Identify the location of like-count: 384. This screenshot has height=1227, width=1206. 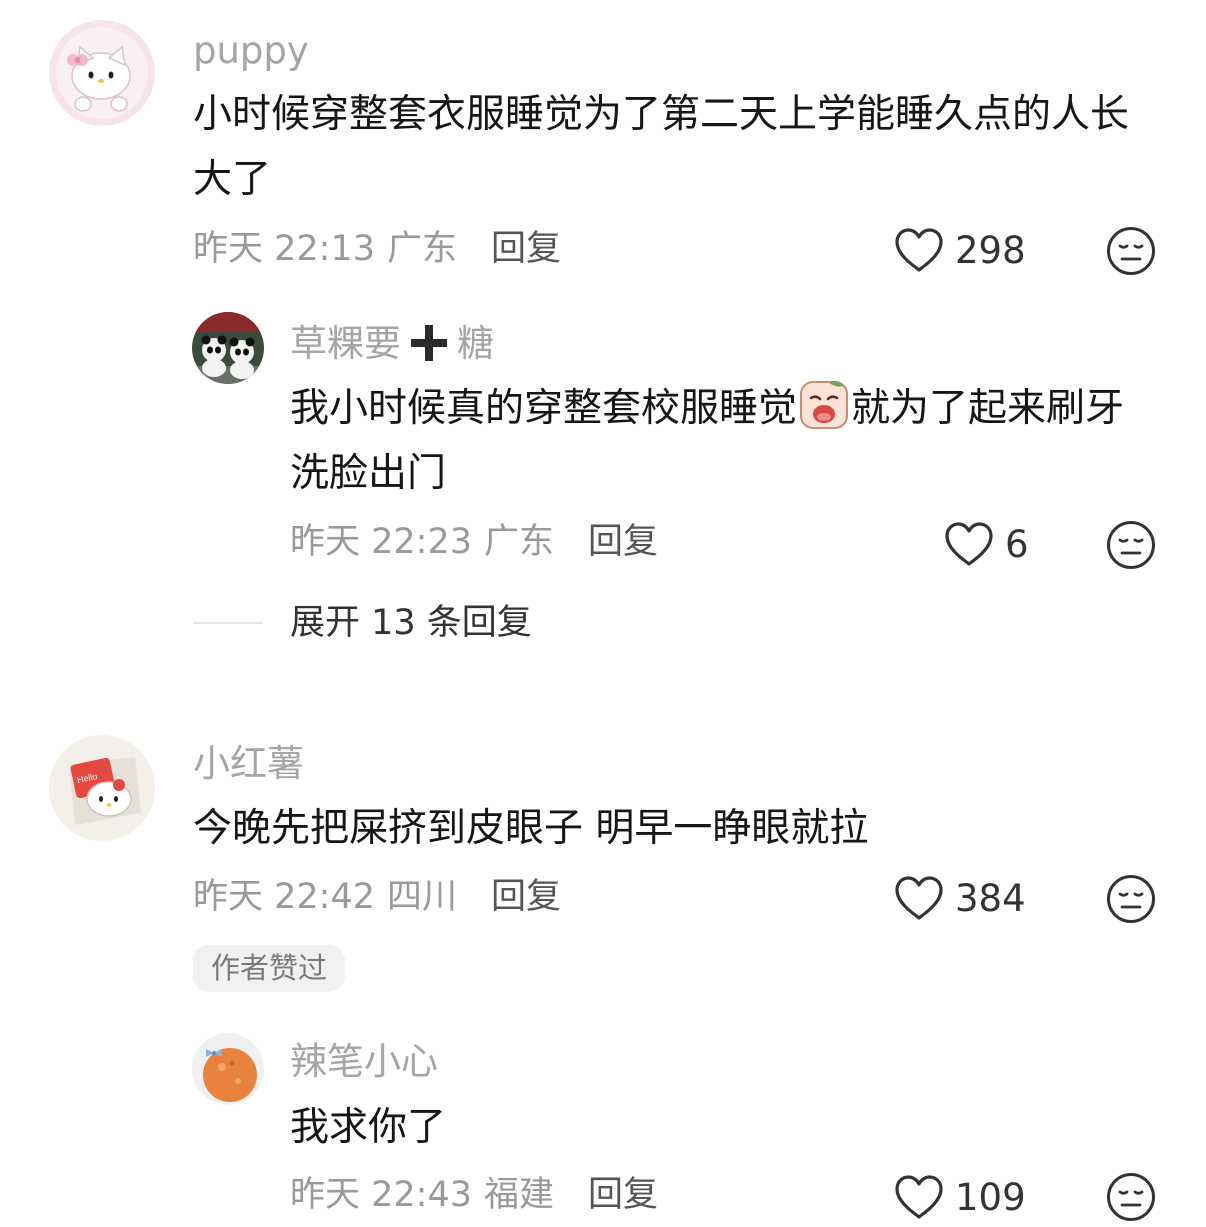
(990, 898).